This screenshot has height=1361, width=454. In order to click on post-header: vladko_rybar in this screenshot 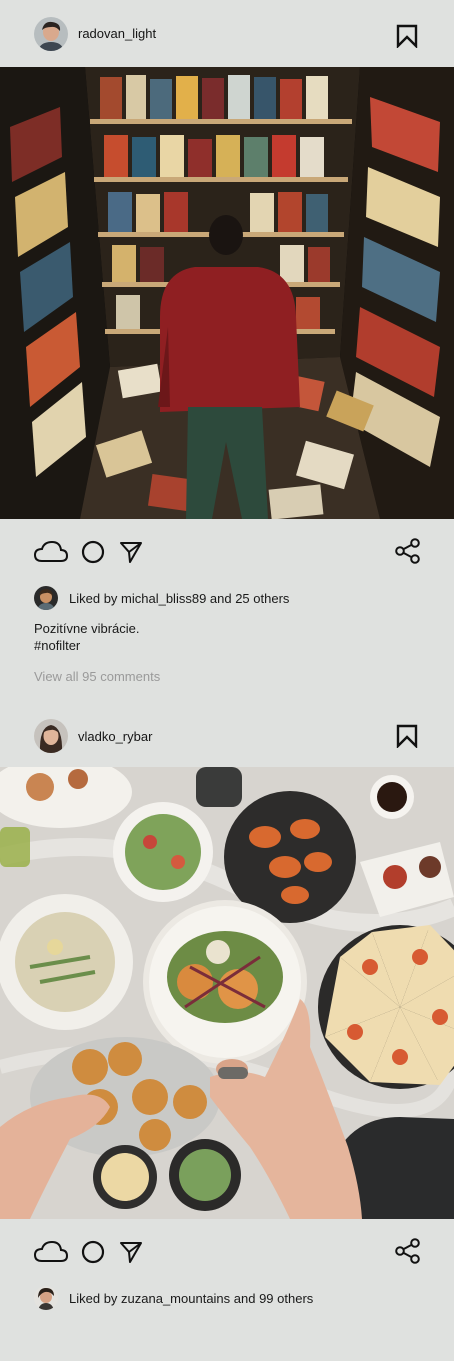, I will do `click(227, 736)`.